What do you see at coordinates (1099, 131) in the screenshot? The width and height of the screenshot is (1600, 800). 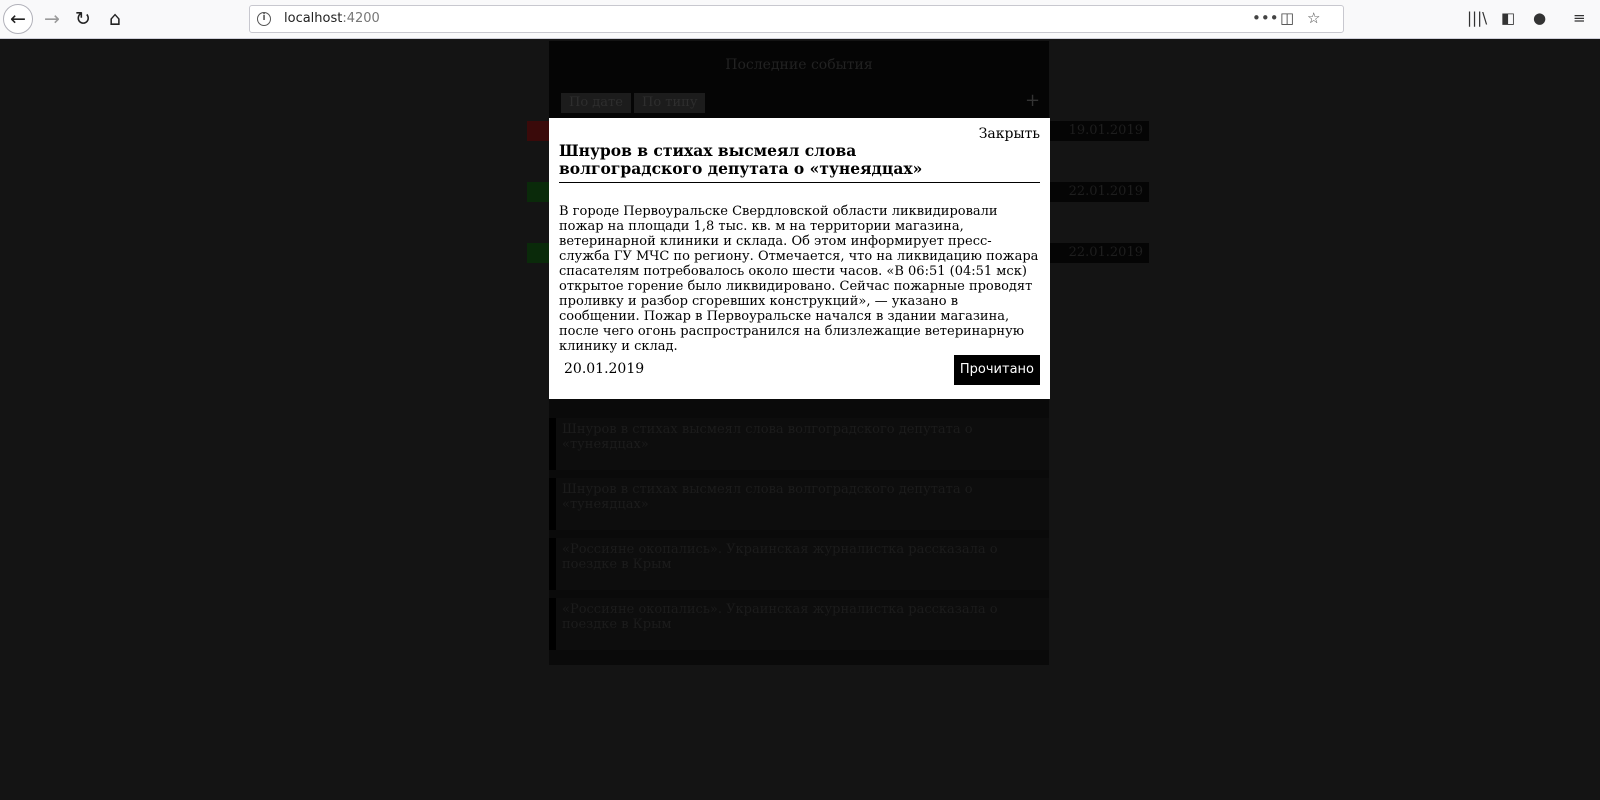 I see `event-date: 19.01.2019` at bounding box center [1099, 131].